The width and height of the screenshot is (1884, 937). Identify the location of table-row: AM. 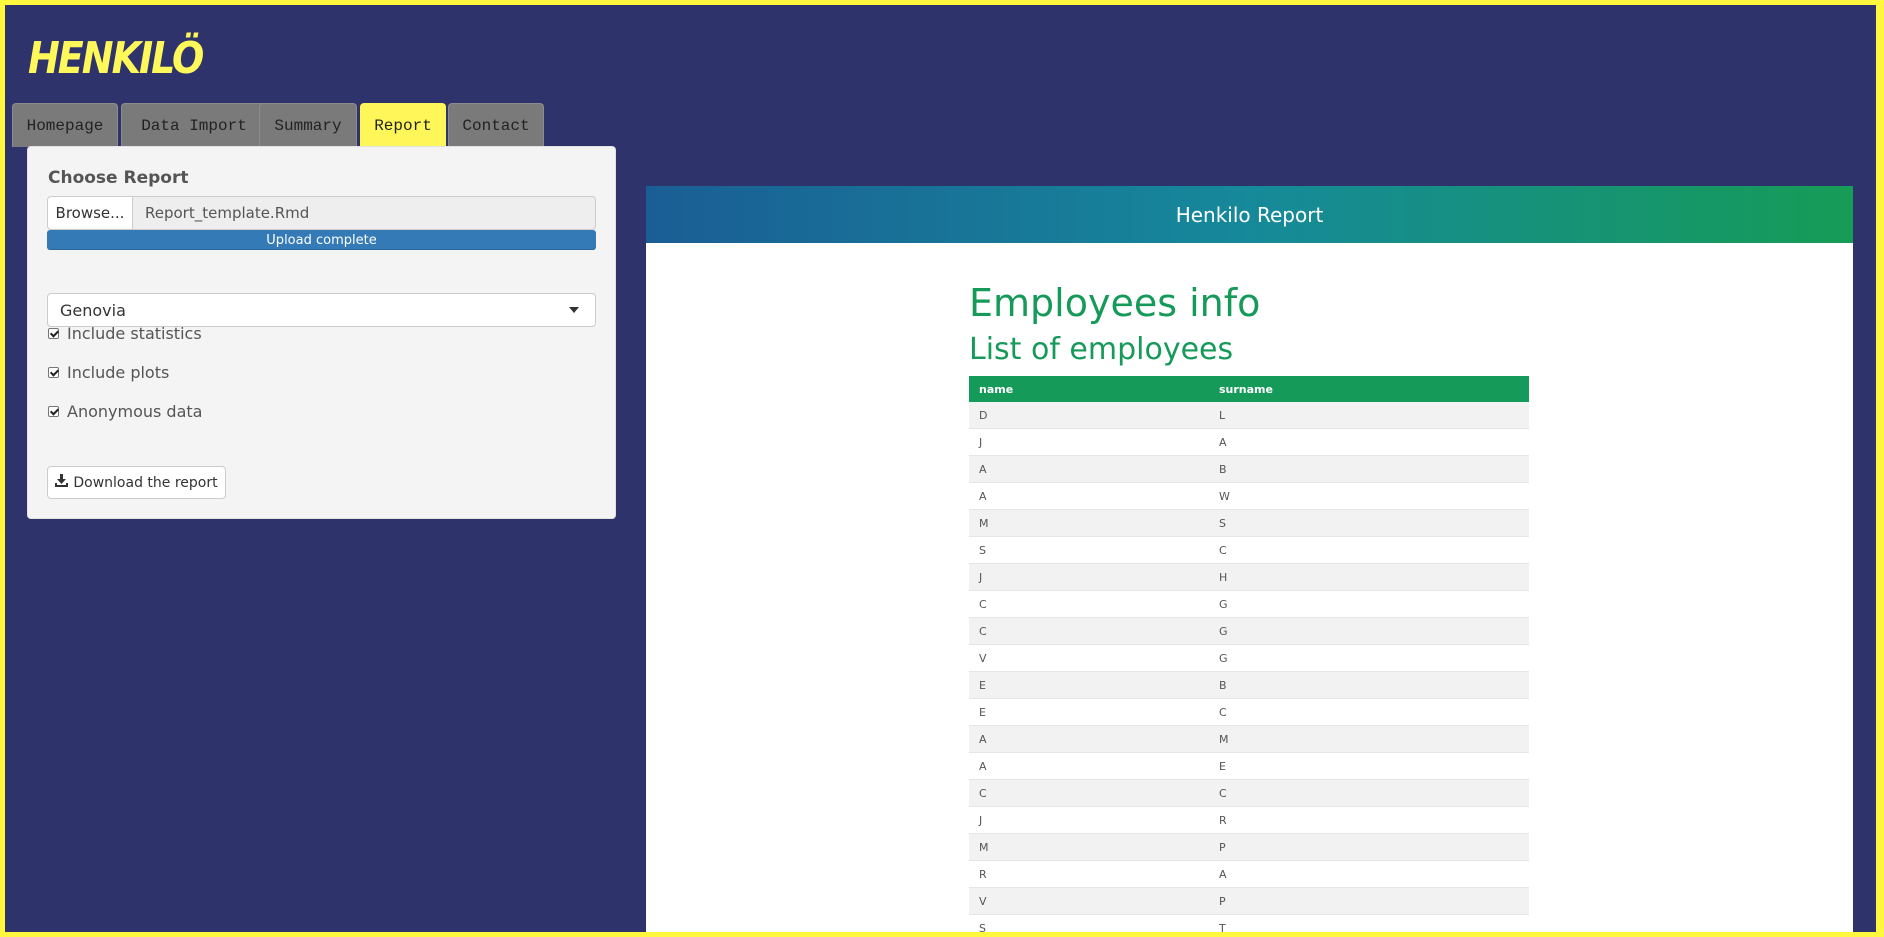
(1249, 739).